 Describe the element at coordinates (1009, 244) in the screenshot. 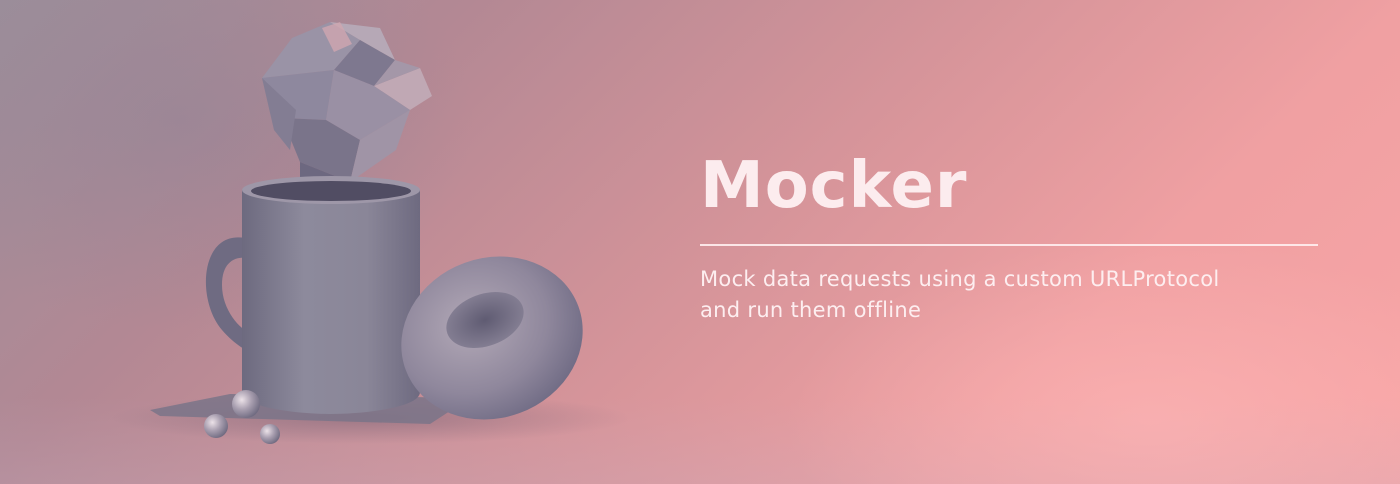

I see `divider` at that location.